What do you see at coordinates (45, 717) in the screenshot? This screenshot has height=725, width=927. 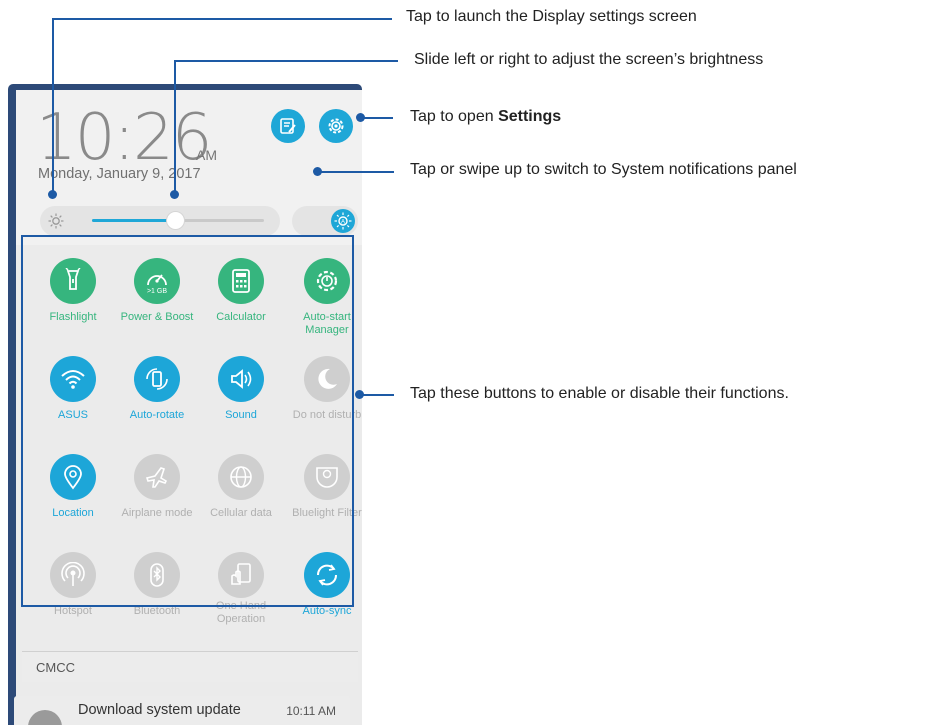 I see `download-icon` at bounding box center [45, 717].